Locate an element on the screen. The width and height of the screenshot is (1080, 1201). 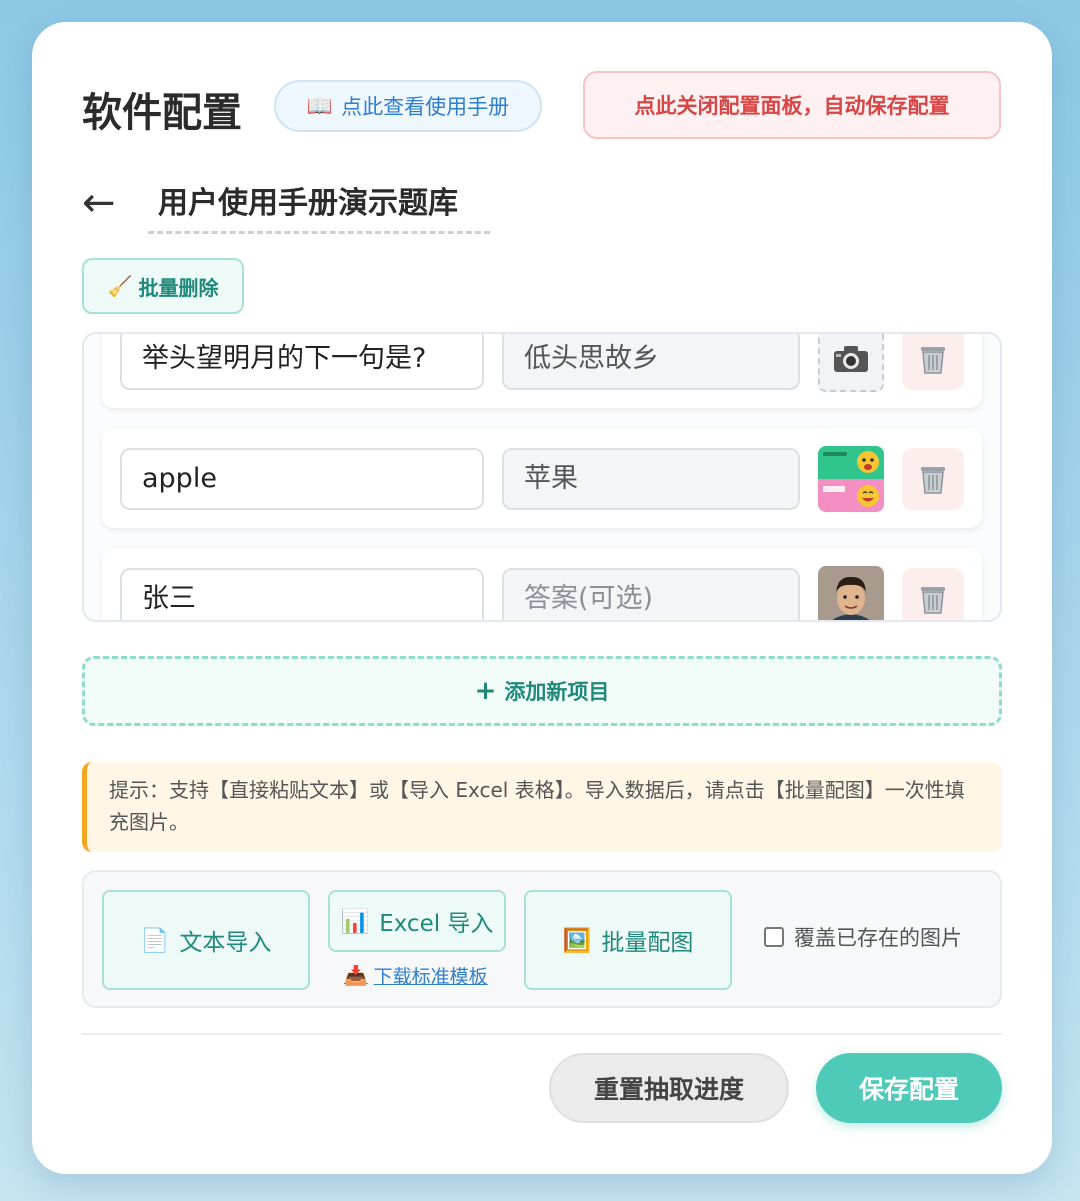
text-import-button: 📄 文本导入 is located at coordinates (206, 940).